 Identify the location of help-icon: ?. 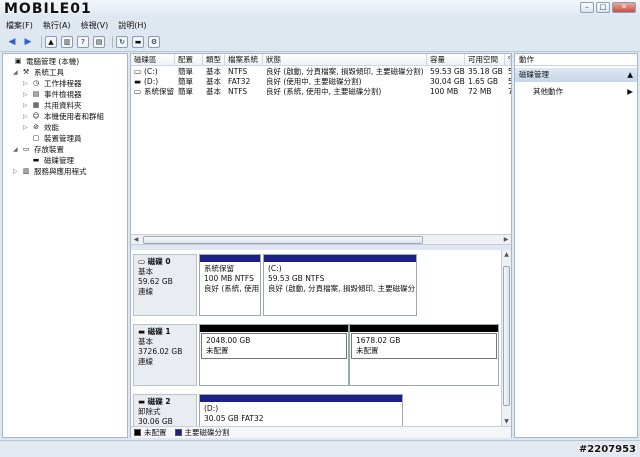
(83, 42).